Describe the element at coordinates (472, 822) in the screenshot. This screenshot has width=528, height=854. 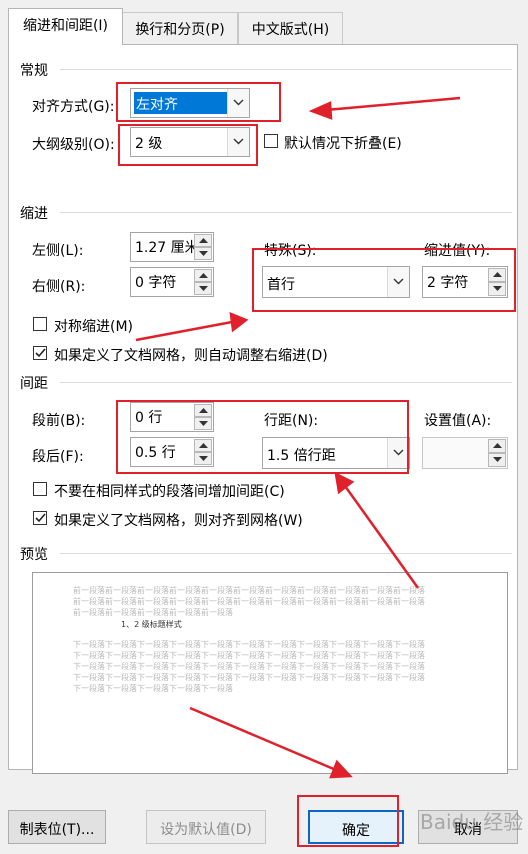
I see `watermark-logo: Baidu 经验` at that location.